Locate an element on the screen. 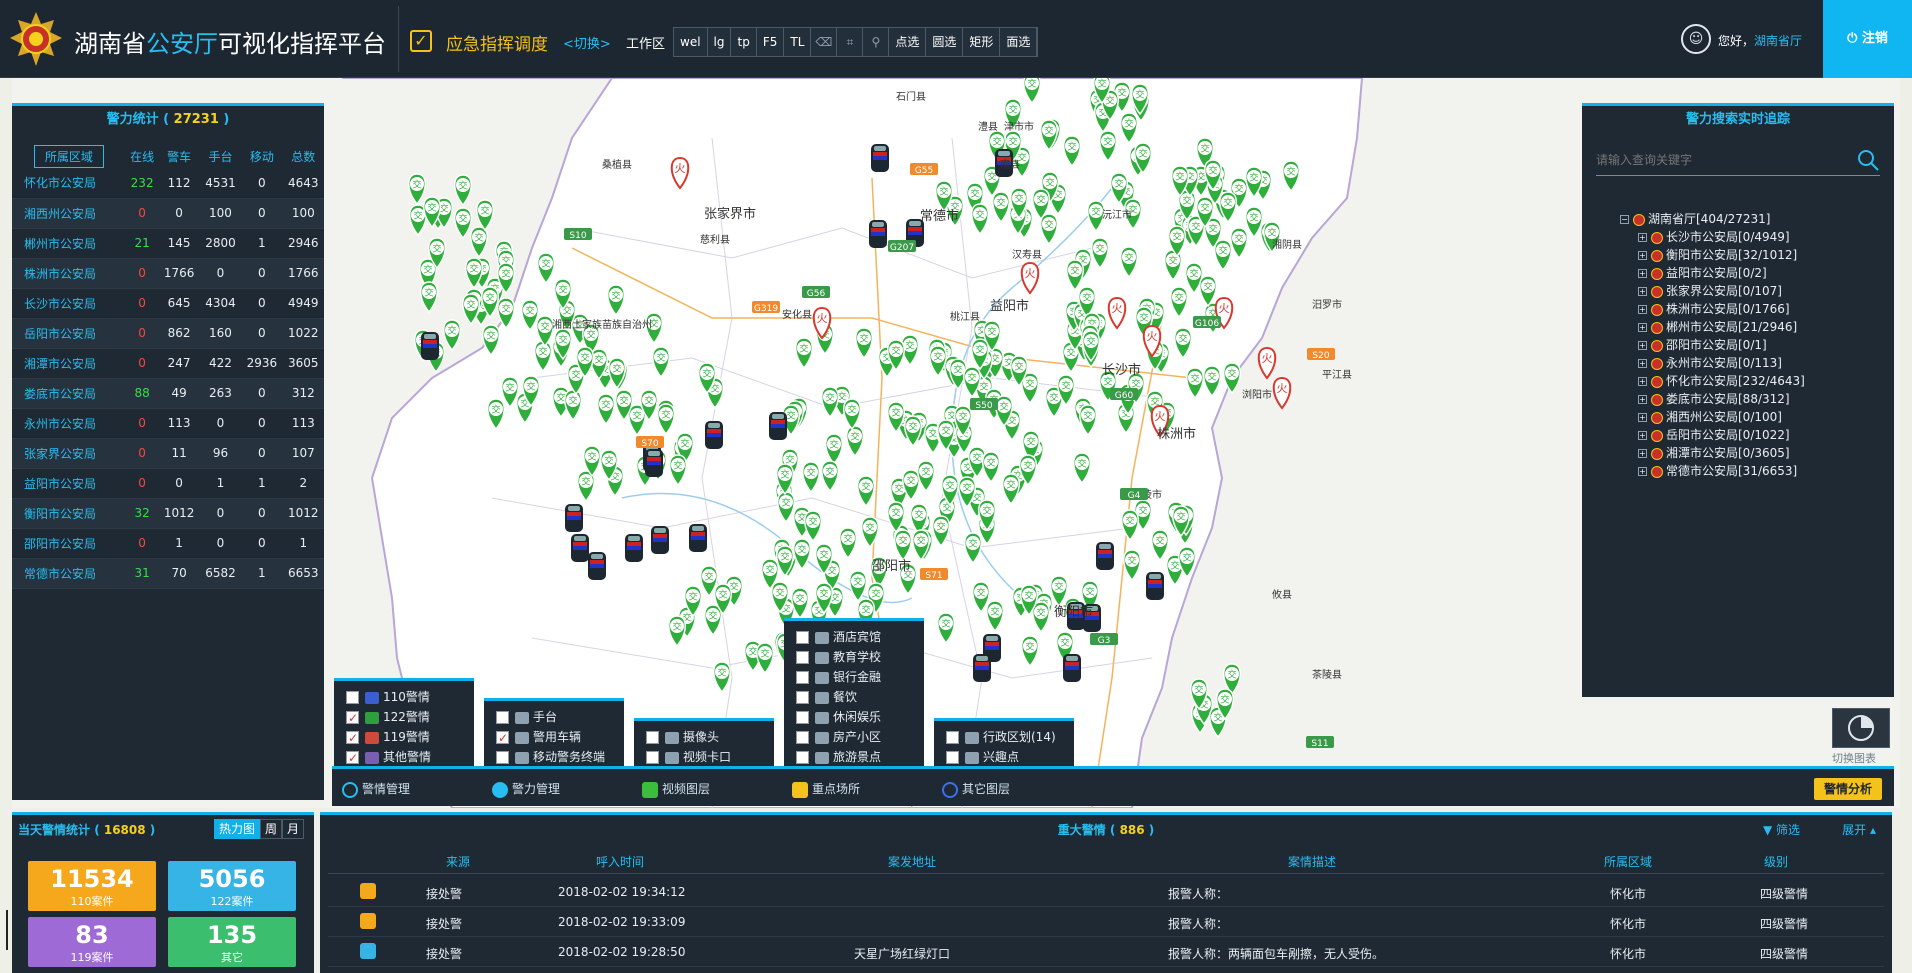 This screenshot has width=1912, height=973. layer-option: 视频卡口 is located at coordinates (710, 757).